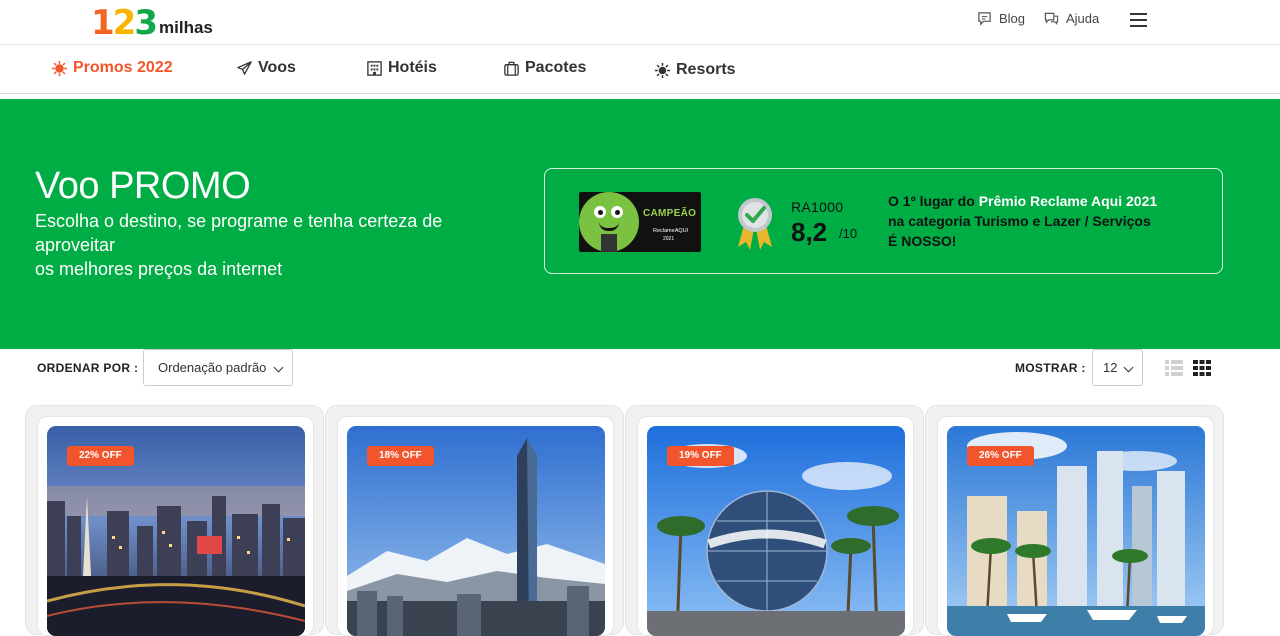 The image size is (1280, 636). I want to click on discount-badge: 22% OFF, so click(100, 456).